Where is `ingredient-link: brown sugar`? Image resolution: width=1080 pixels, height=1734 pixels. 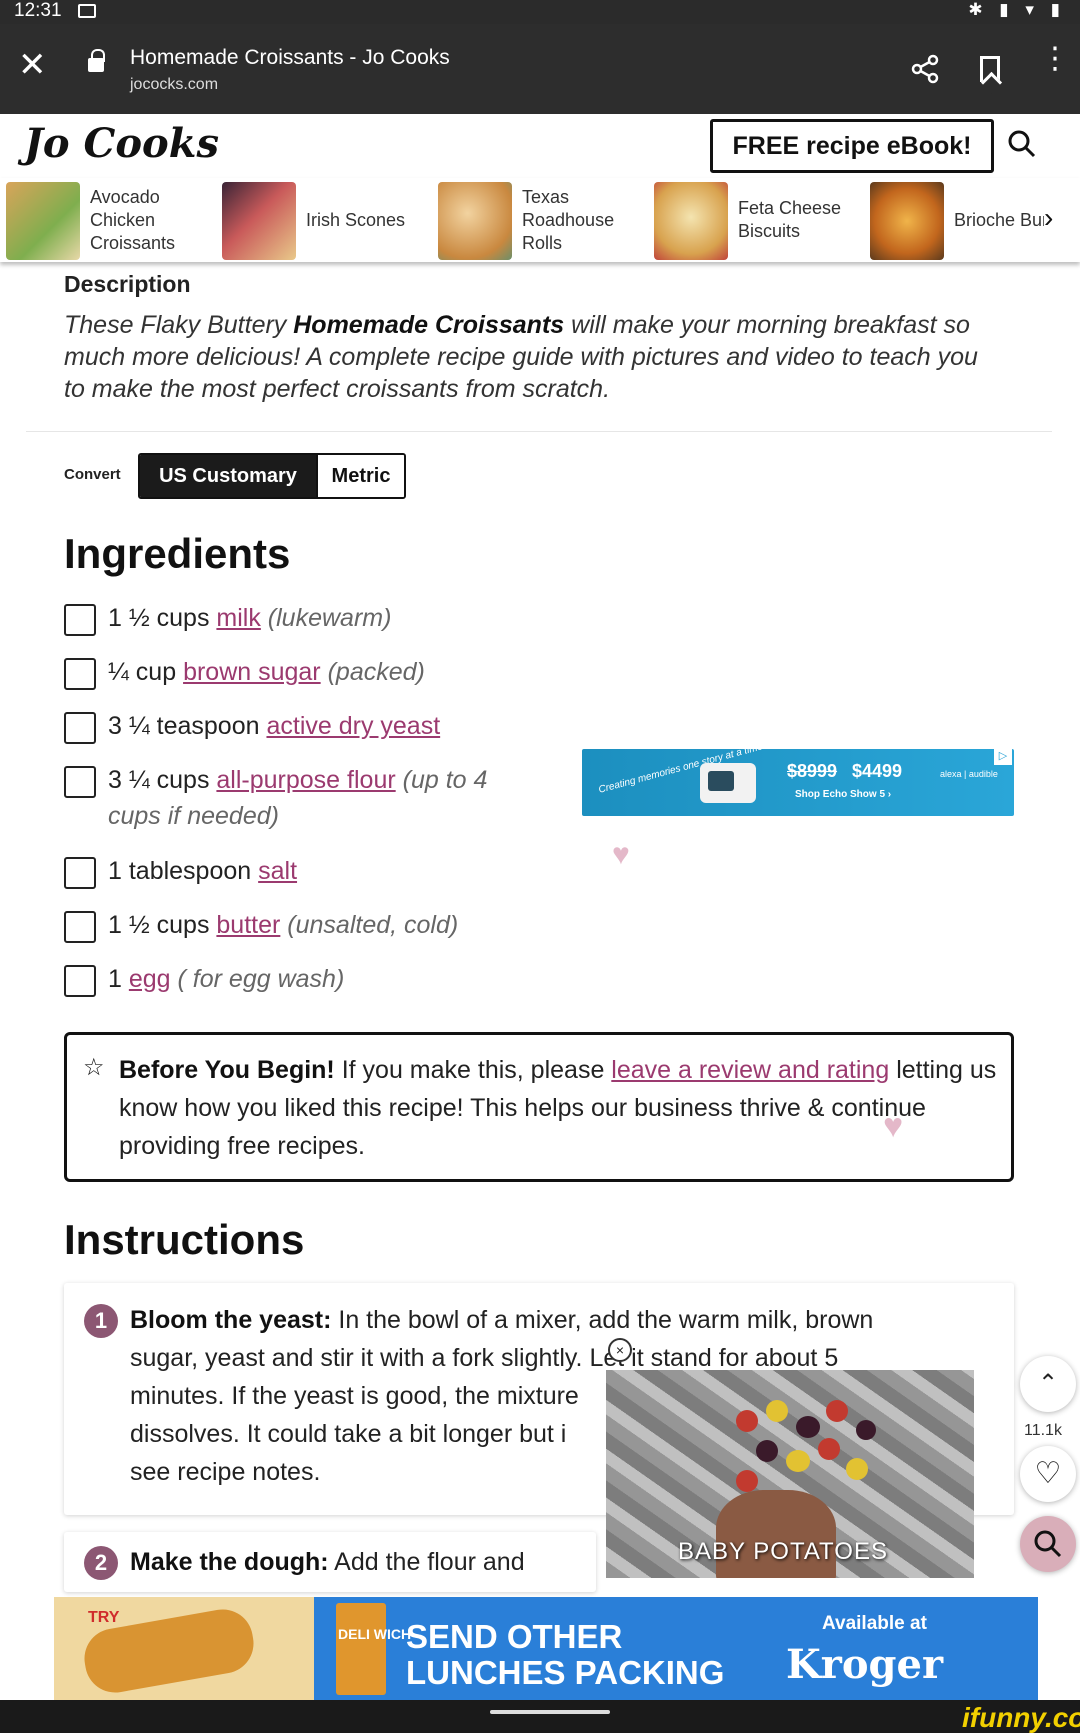 ingredient-link: brown sugar is located at coordinates (252, 672).